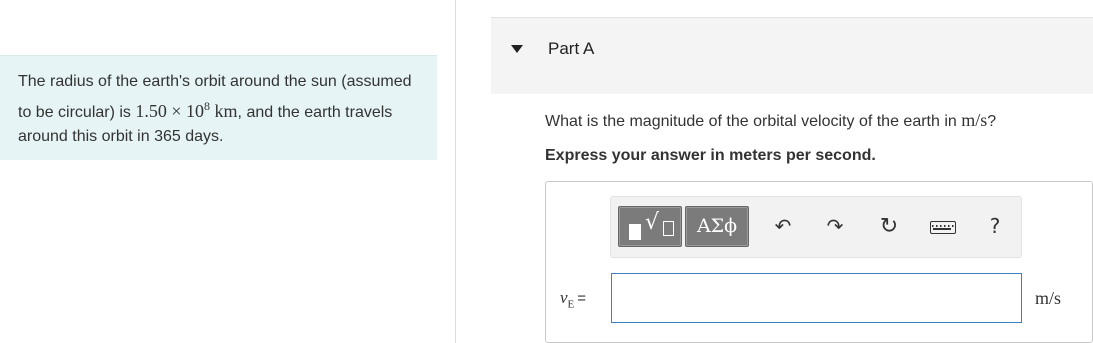  I want to click on template-box-icon, so click(635, 232).